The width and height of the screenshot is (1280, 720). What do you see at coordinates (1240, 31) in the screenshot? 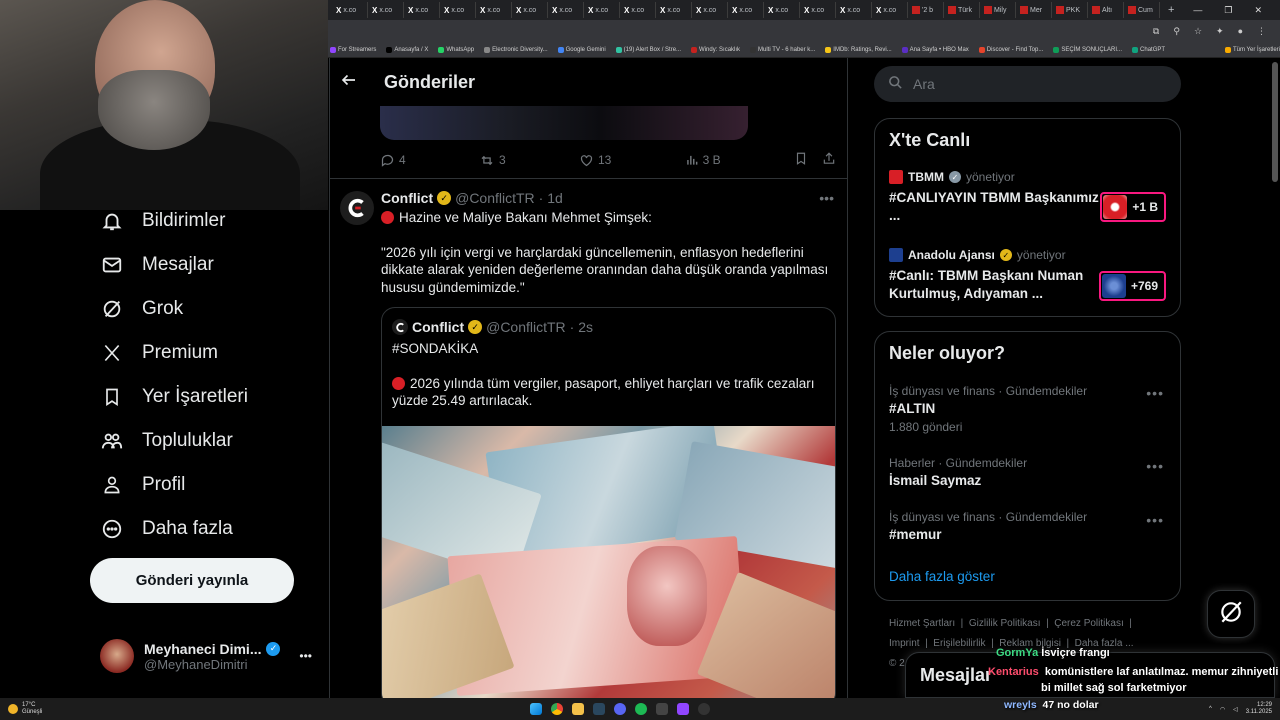
I see `profile-icon: ●` at bounding box center [1240, 31].